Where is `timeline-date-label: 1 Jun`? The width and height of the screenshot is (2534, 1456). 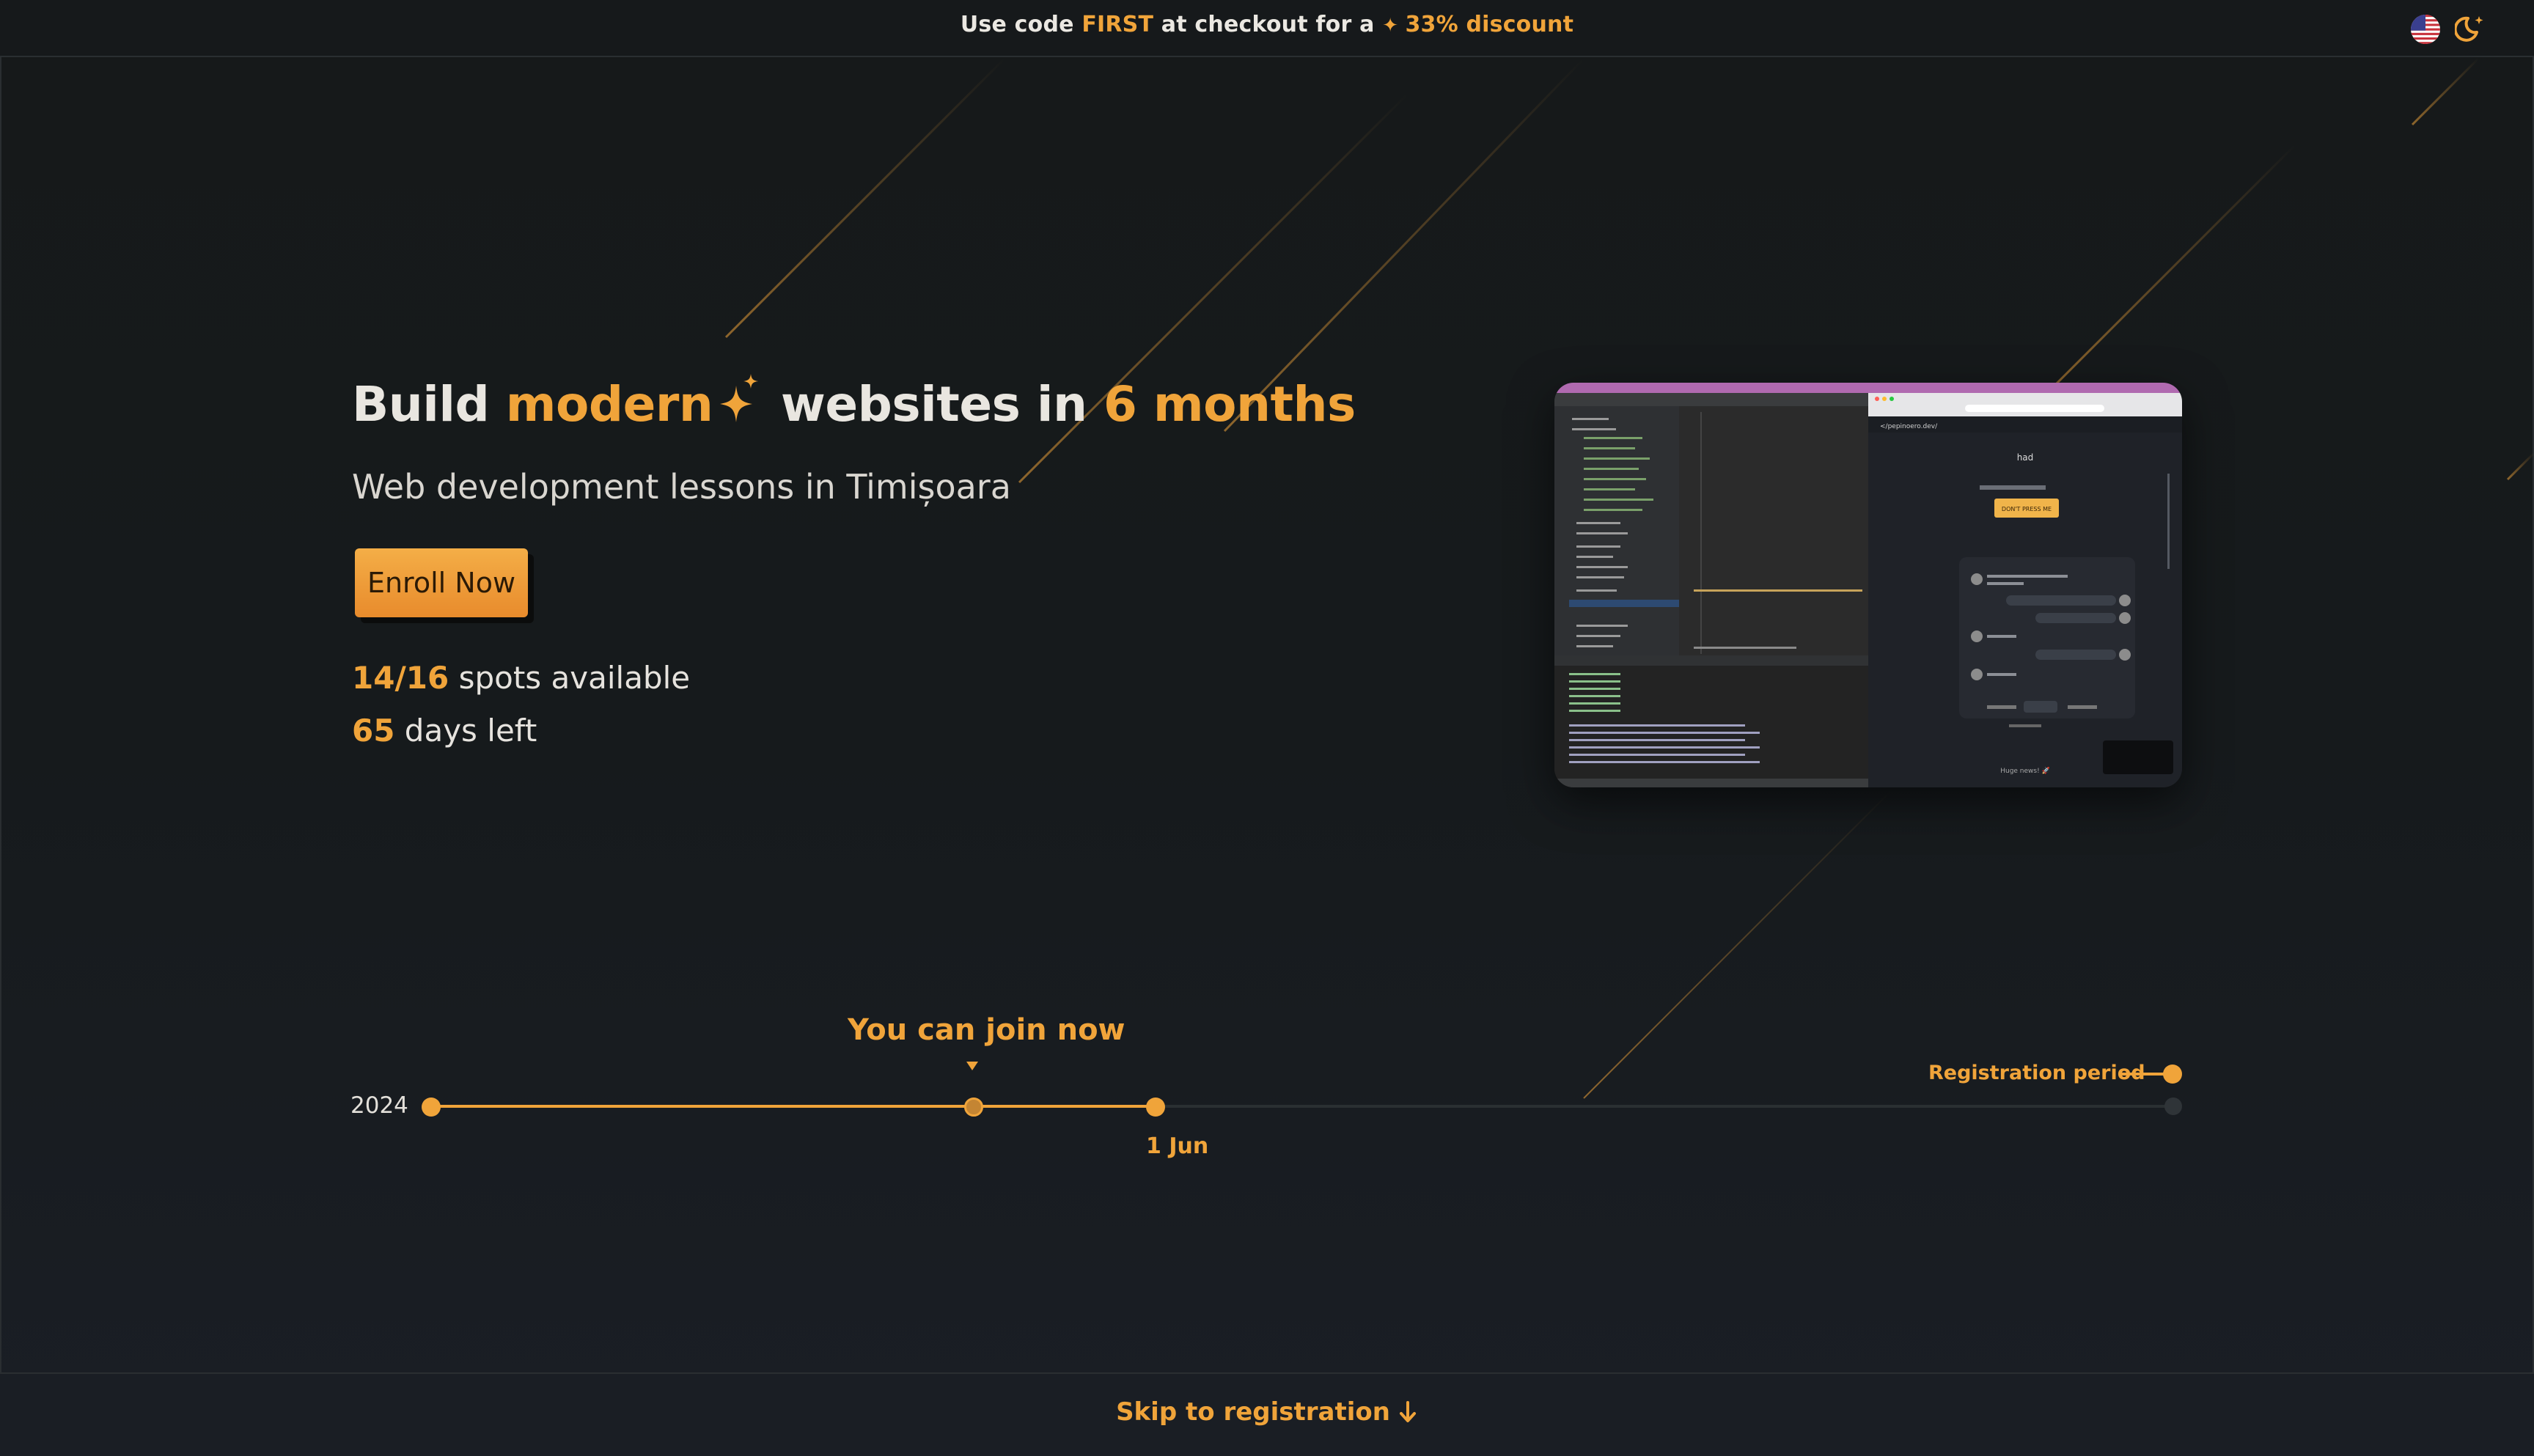
timeline-date-label: 1 Jun is located at coordinates (1177, 1146).